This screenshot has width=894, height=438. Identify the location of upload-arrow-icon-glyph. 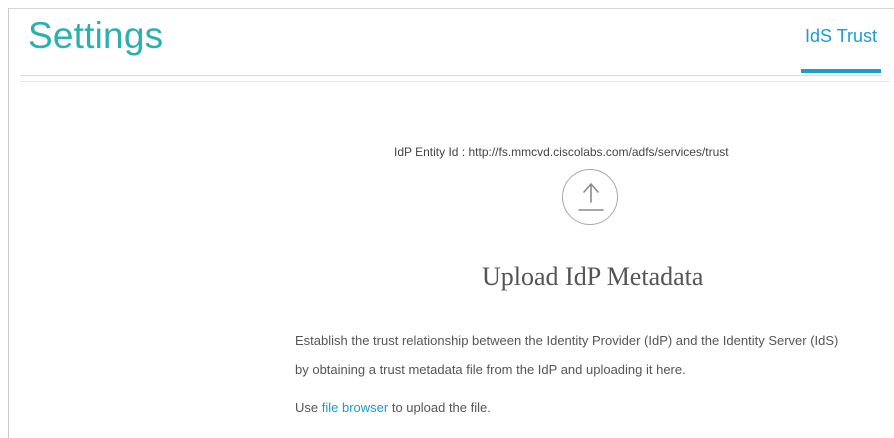
(591, 197).